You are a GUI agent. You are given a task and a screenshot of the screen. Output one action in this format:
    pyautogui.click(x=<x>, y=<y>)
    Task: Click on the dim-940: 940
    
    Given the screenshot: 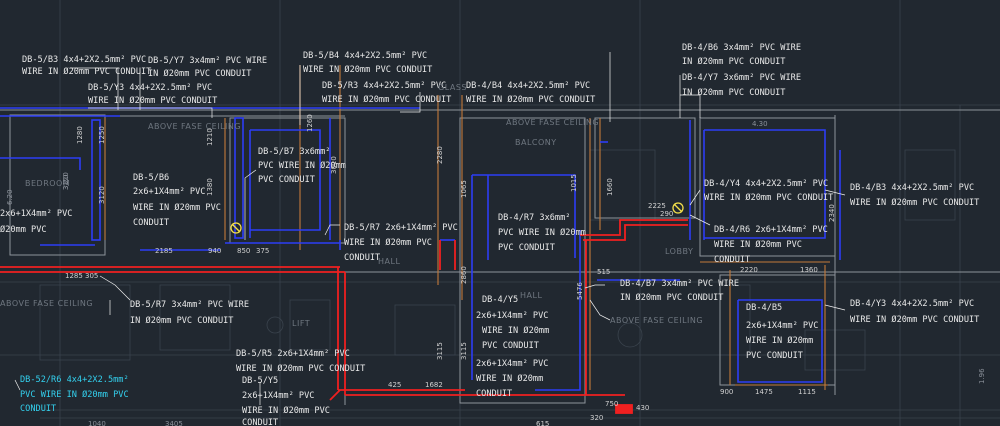 What is the action you would take?
    pyautogui.click(x=214, y=251)
    